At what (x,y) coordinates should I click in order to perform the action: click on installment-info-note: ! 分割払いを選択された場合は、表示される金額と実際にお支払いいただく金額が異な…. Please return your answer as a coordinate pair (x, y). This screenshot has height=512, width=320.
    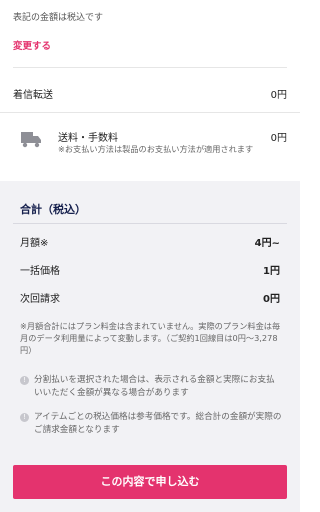
    Looking at the image, I should click on (151, 387).